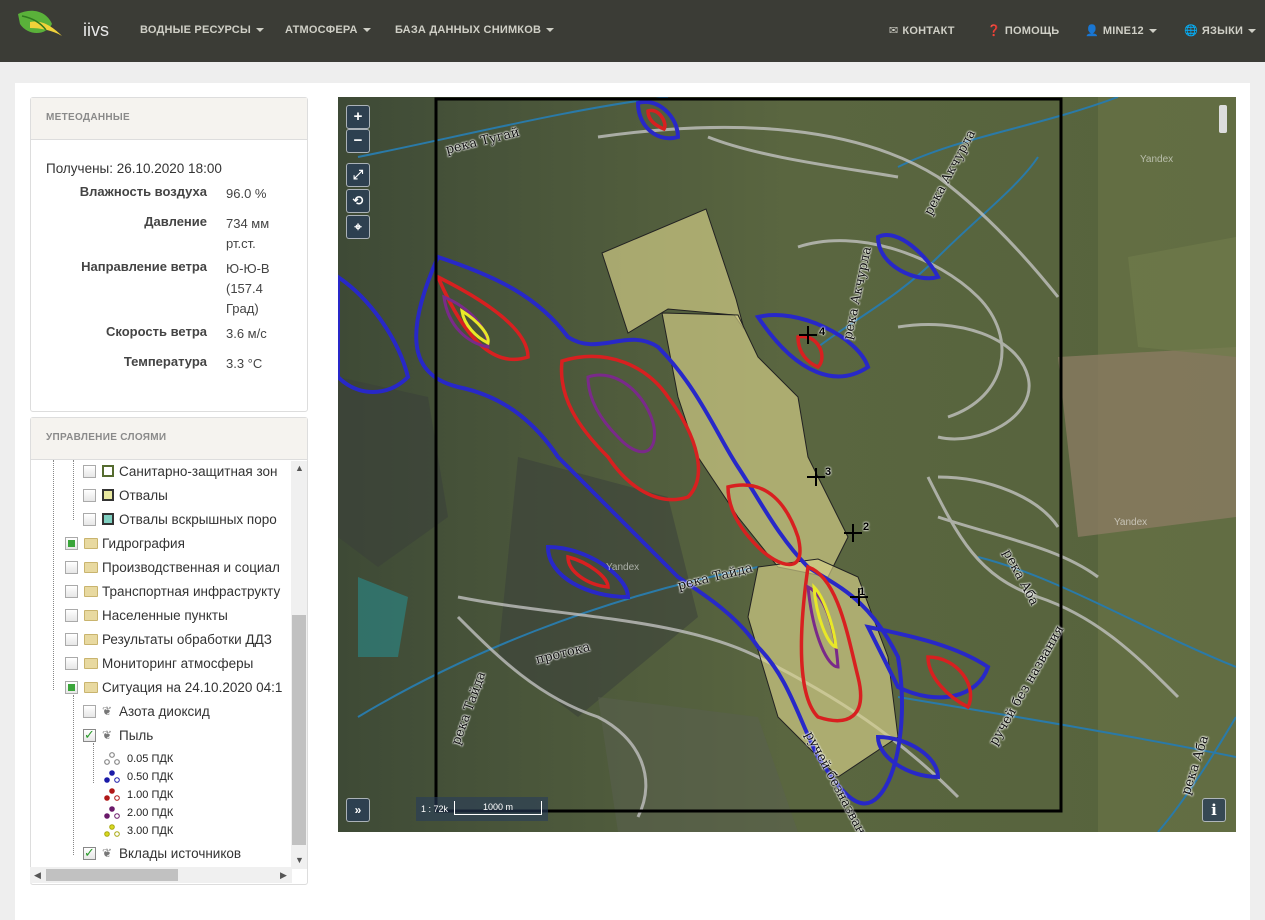 The width and height of the screenshot is (1265, 920). I want to click on meteo-received: Получены: 26.10.2020 18:00, so click(134, 168).